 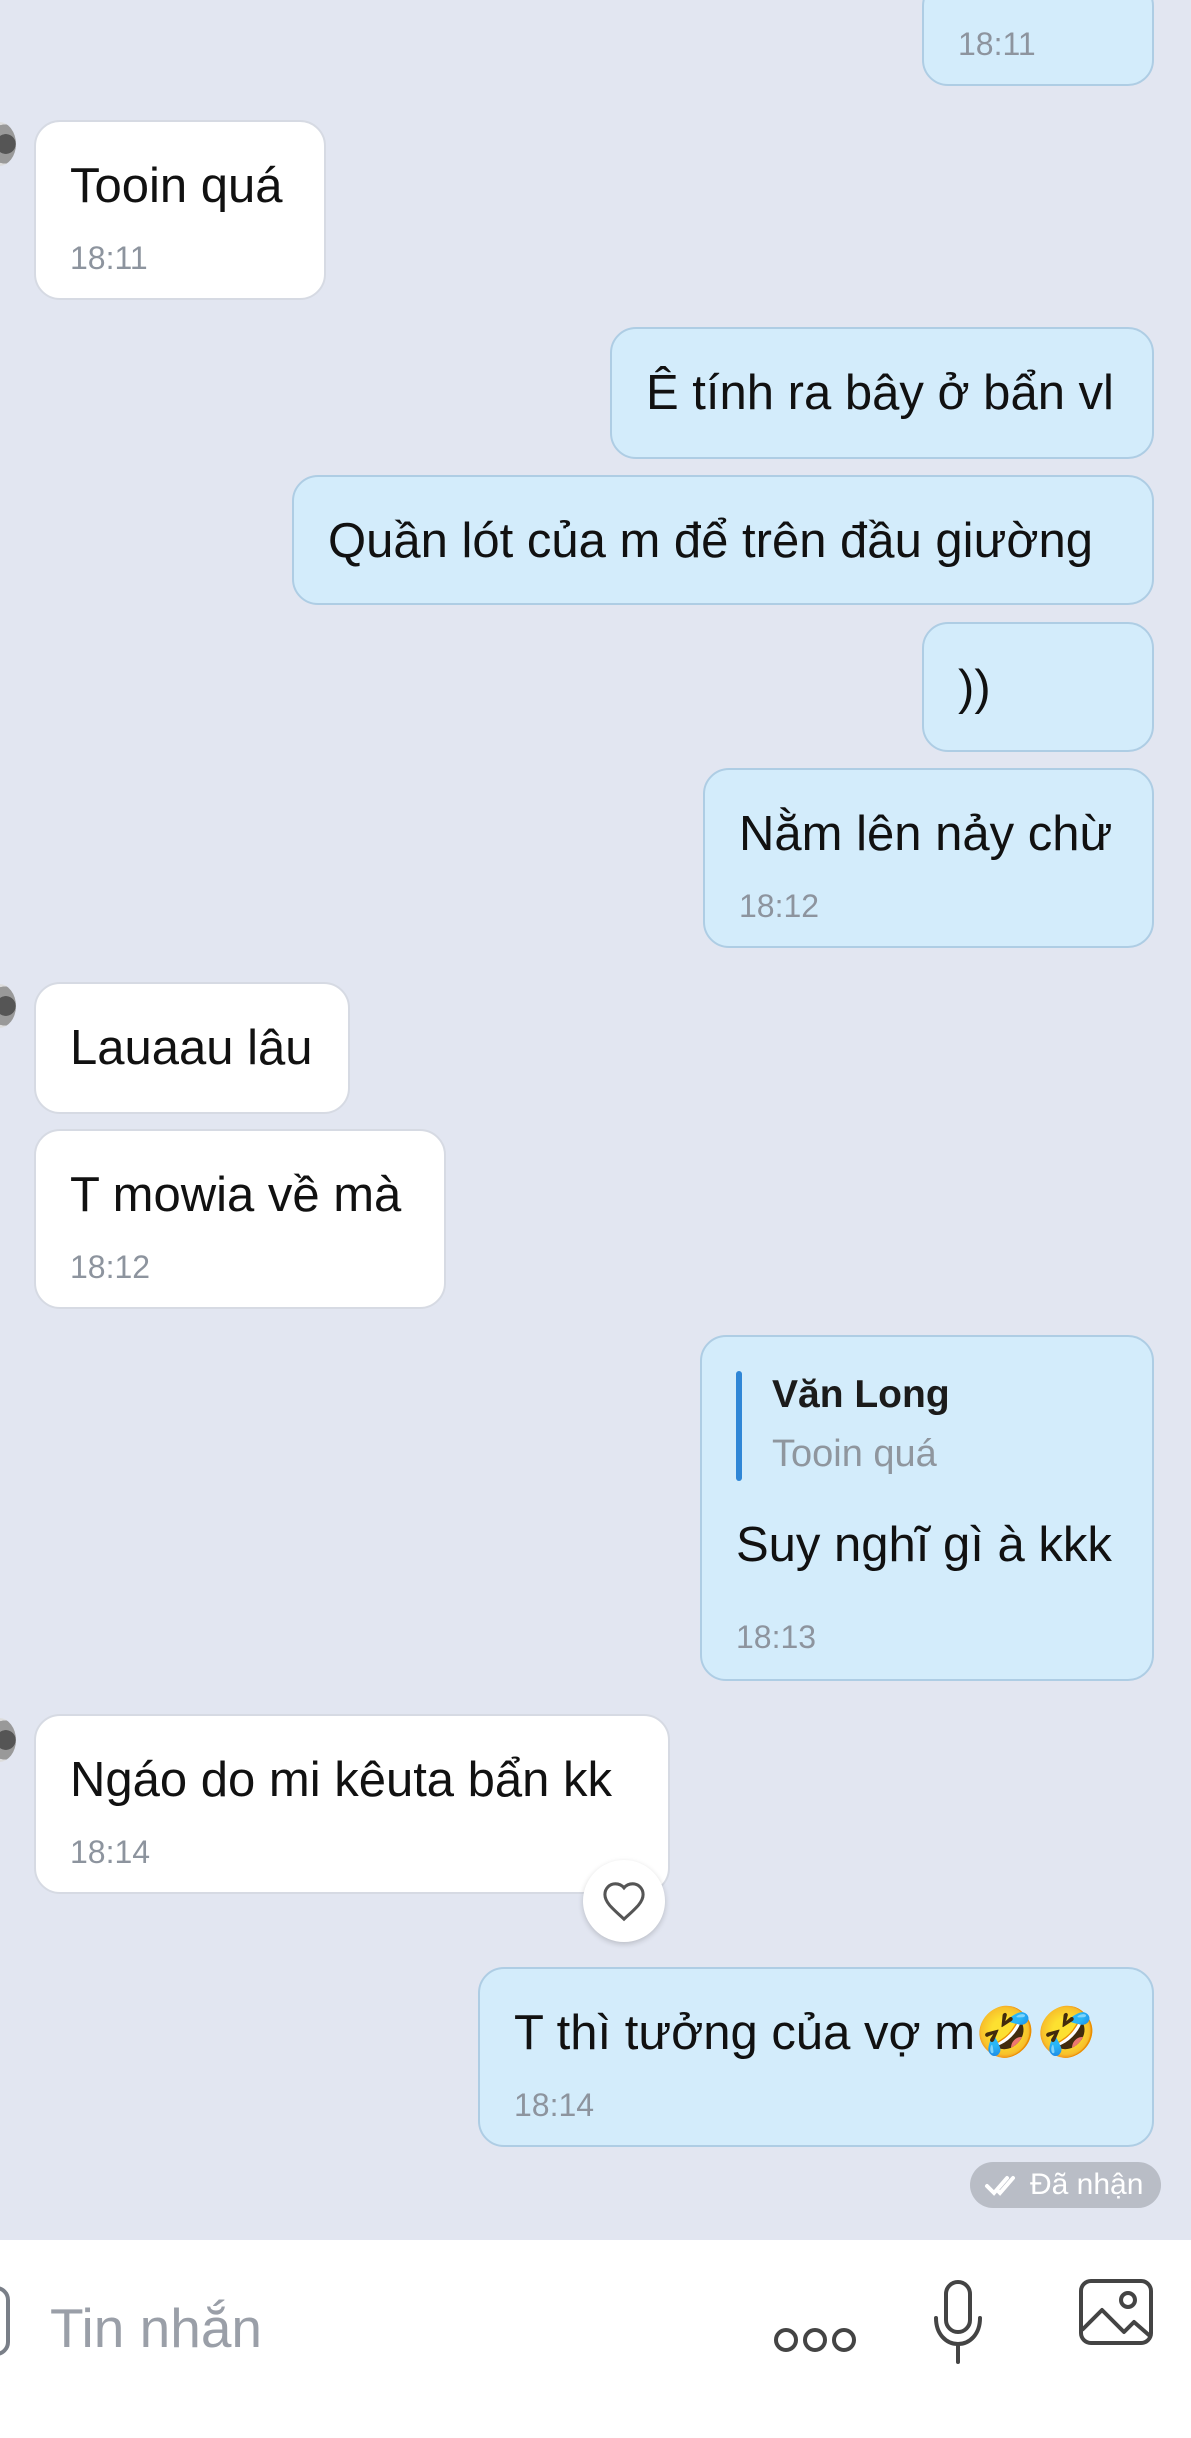 I want to click on message-text: )), so click(x=974, y=688).